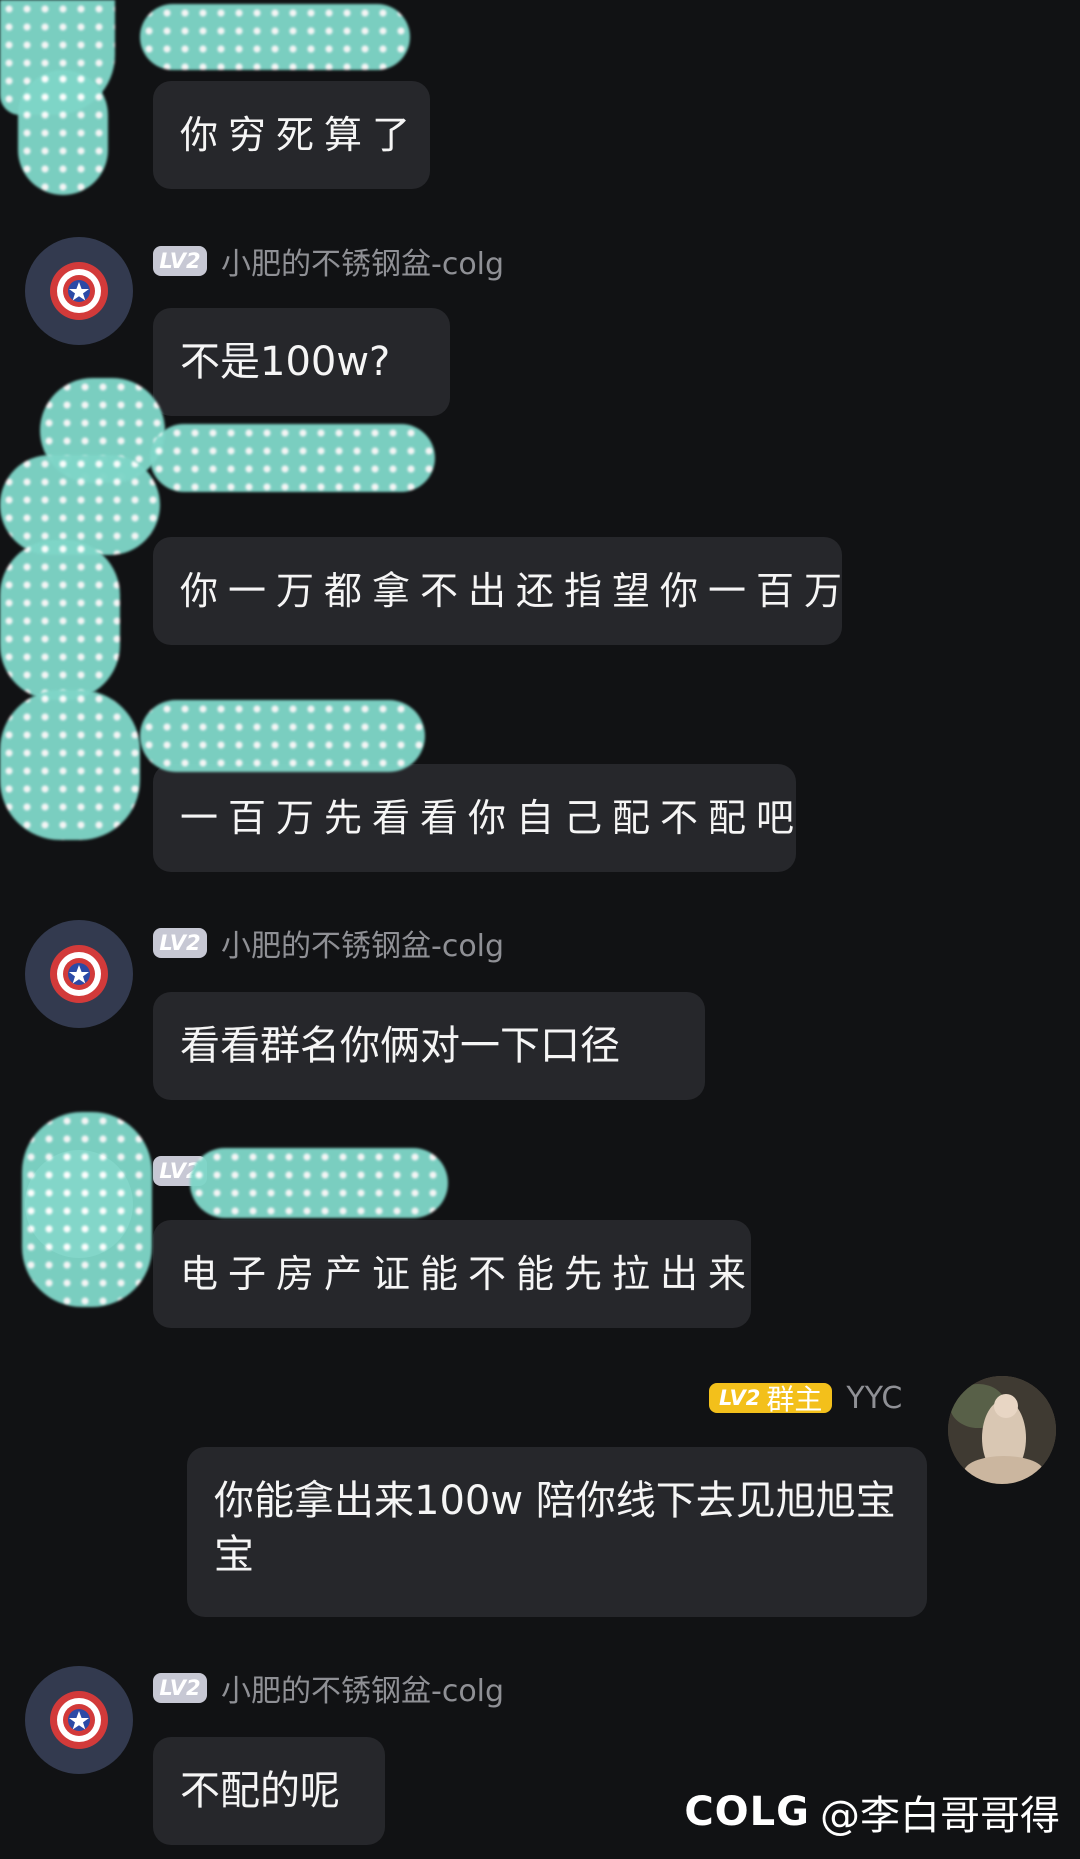 This screenshot has width=1080, height=1859. What do you see at coordinates (492, 818) in the screenshot?
I see `message-text: 一百万先看看你自己配不配吧` at bounding box center [492, 818].